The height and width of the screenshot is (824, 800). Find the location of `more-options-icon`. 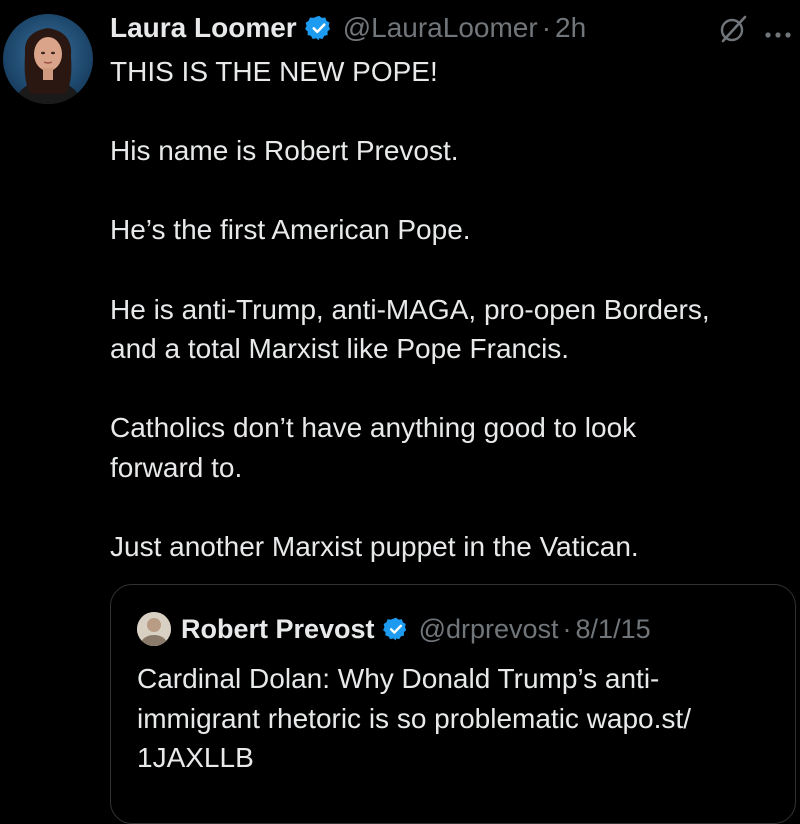

more-options-icon is located at coordinates (778, 32).